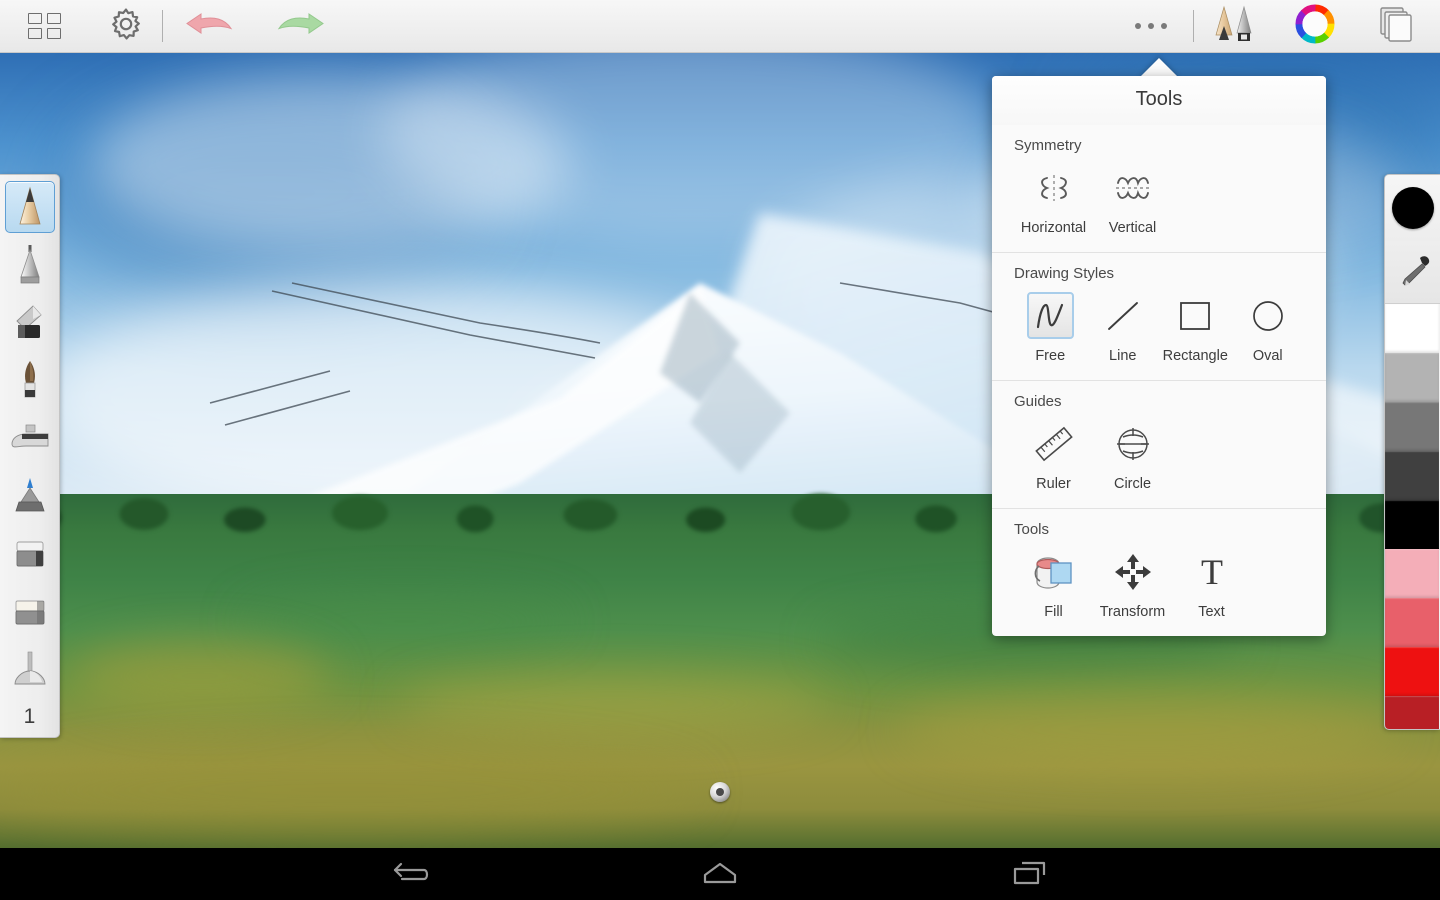 This screenshot has height=900, width=1440. I want to click on tool-item-ruler: Ruler, so click(1053, 456).